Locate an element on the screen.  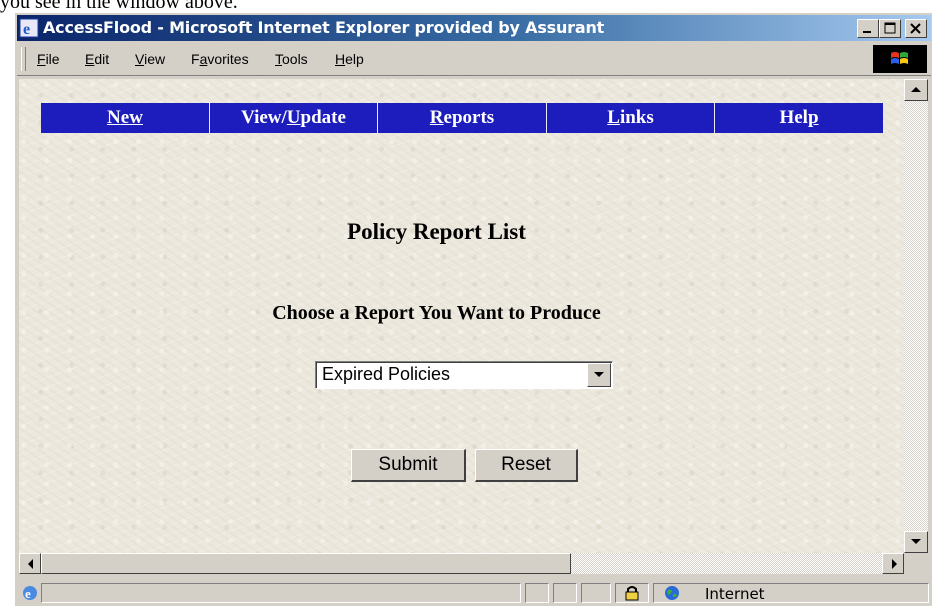
ie-icon: e is located at coordinates (29, 28).